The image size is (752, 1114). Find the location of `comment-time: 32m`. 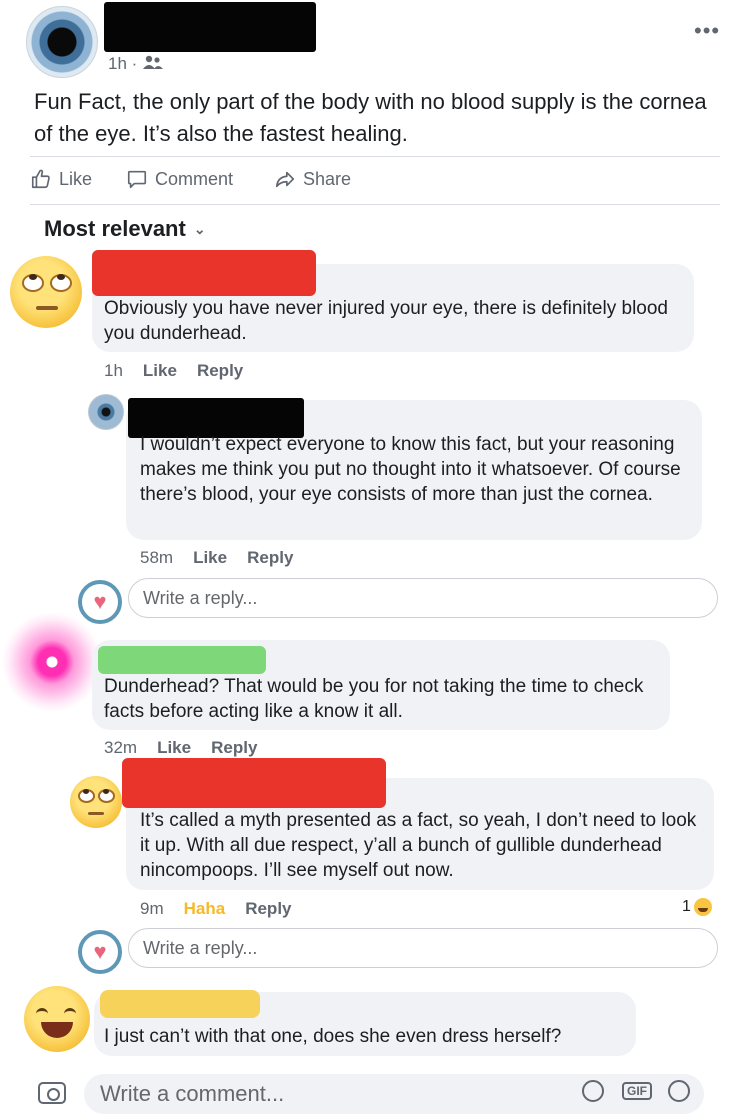

comment-time: 32m is located at coordinates (120, 748).